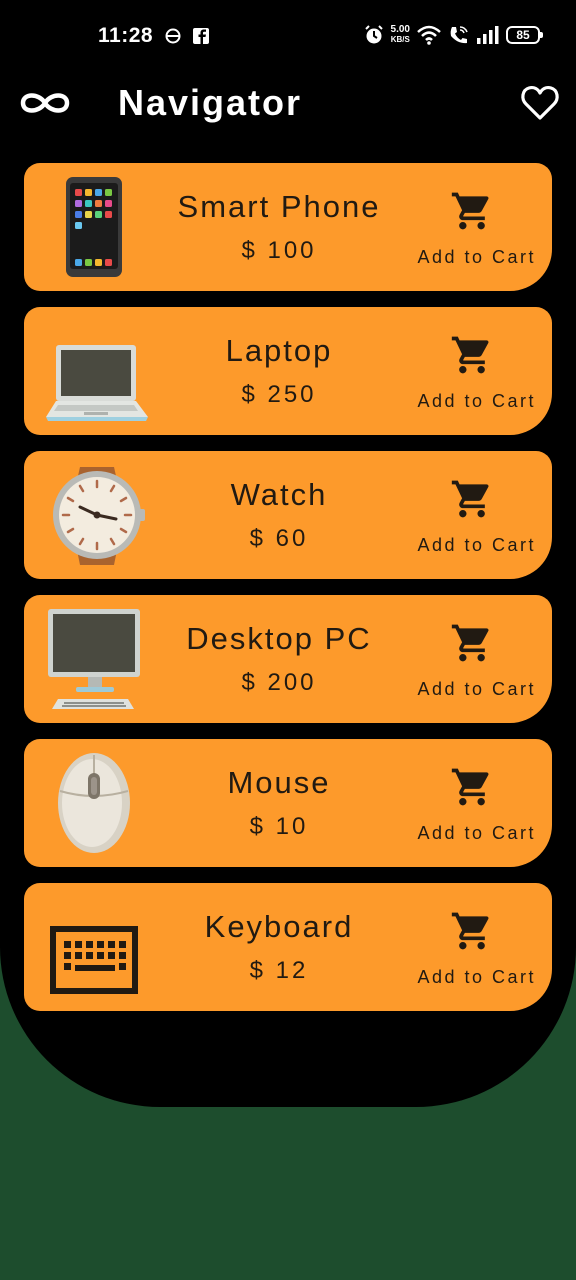 This screenshot has width=576, height=1280. What do you see at coordinates (188, 38) in the screenshot?
I see `notification-icons` at bounding box center [188, 38].